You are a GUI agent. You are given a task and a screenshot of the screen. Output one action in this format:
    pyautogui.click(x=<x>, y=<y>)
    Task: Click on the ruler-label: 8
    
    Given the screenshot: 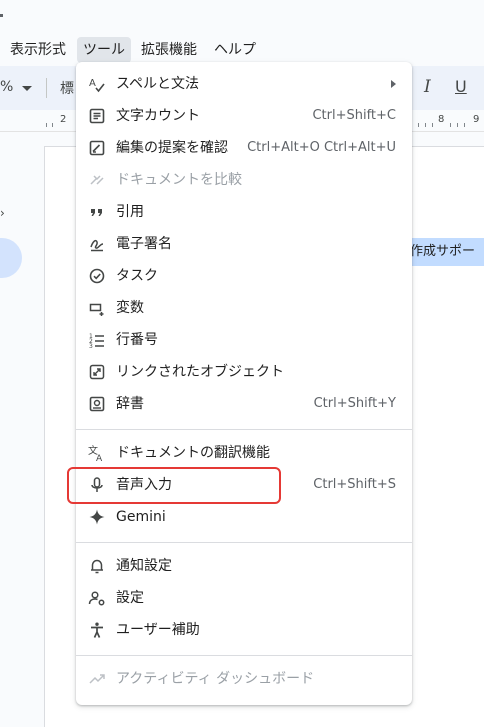 What is the action you would take?
    pyautogui.click(x=441, y=119)
    